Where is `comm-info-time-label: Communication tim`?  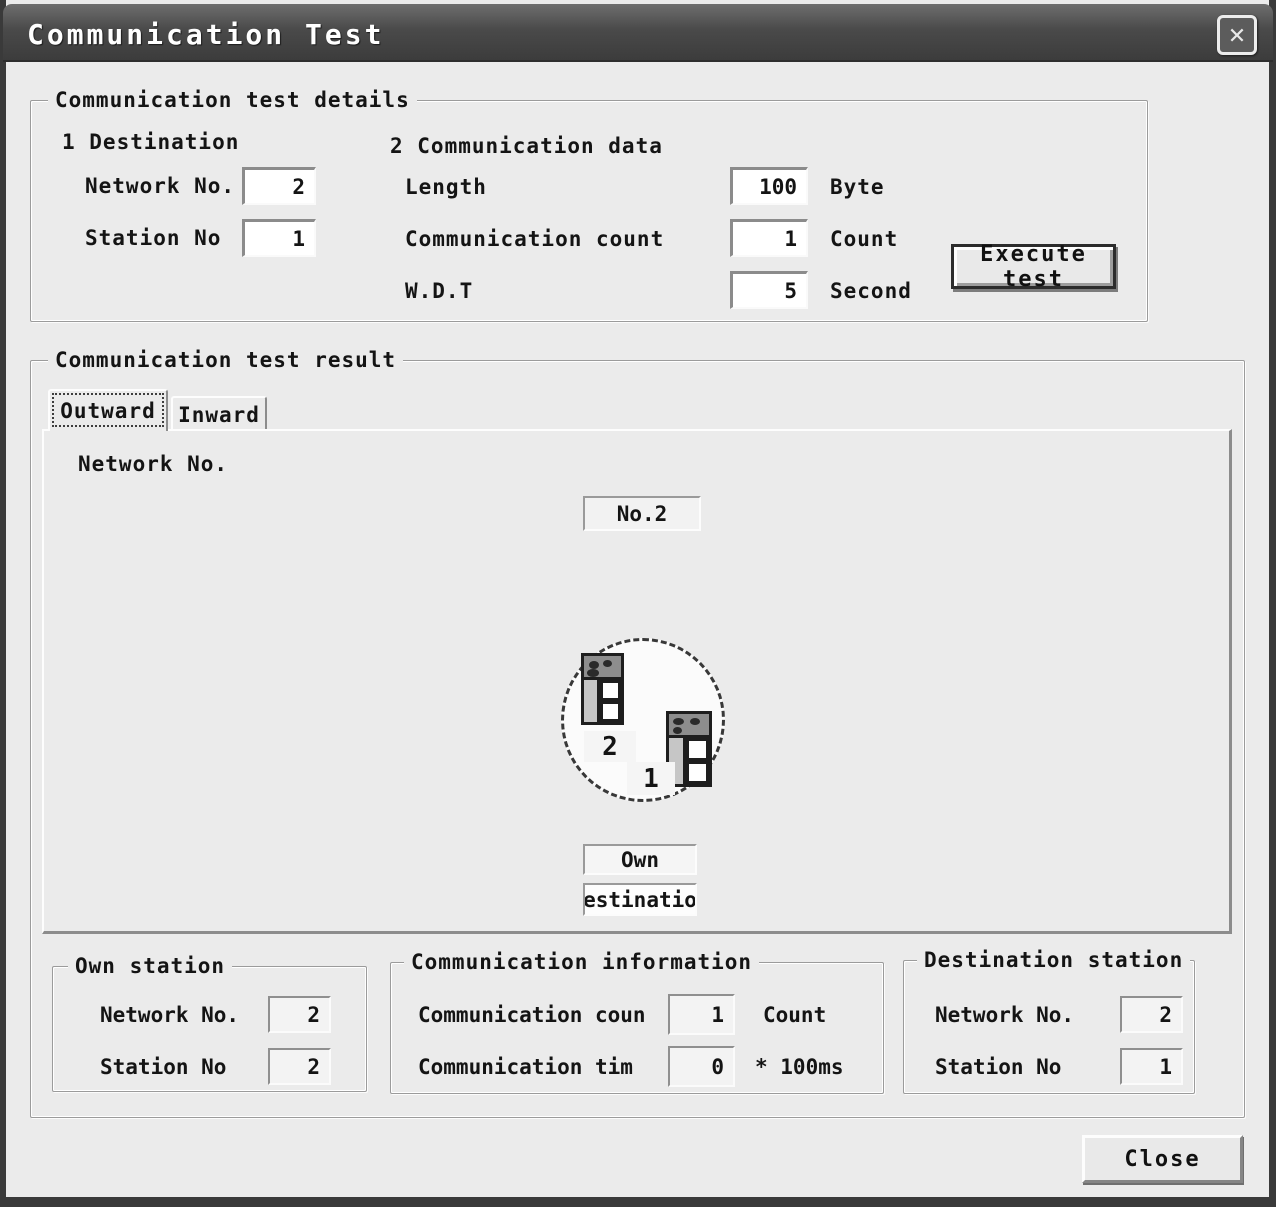
comm-info-time-label: Communication tim is located at coordinates (525, 1067).